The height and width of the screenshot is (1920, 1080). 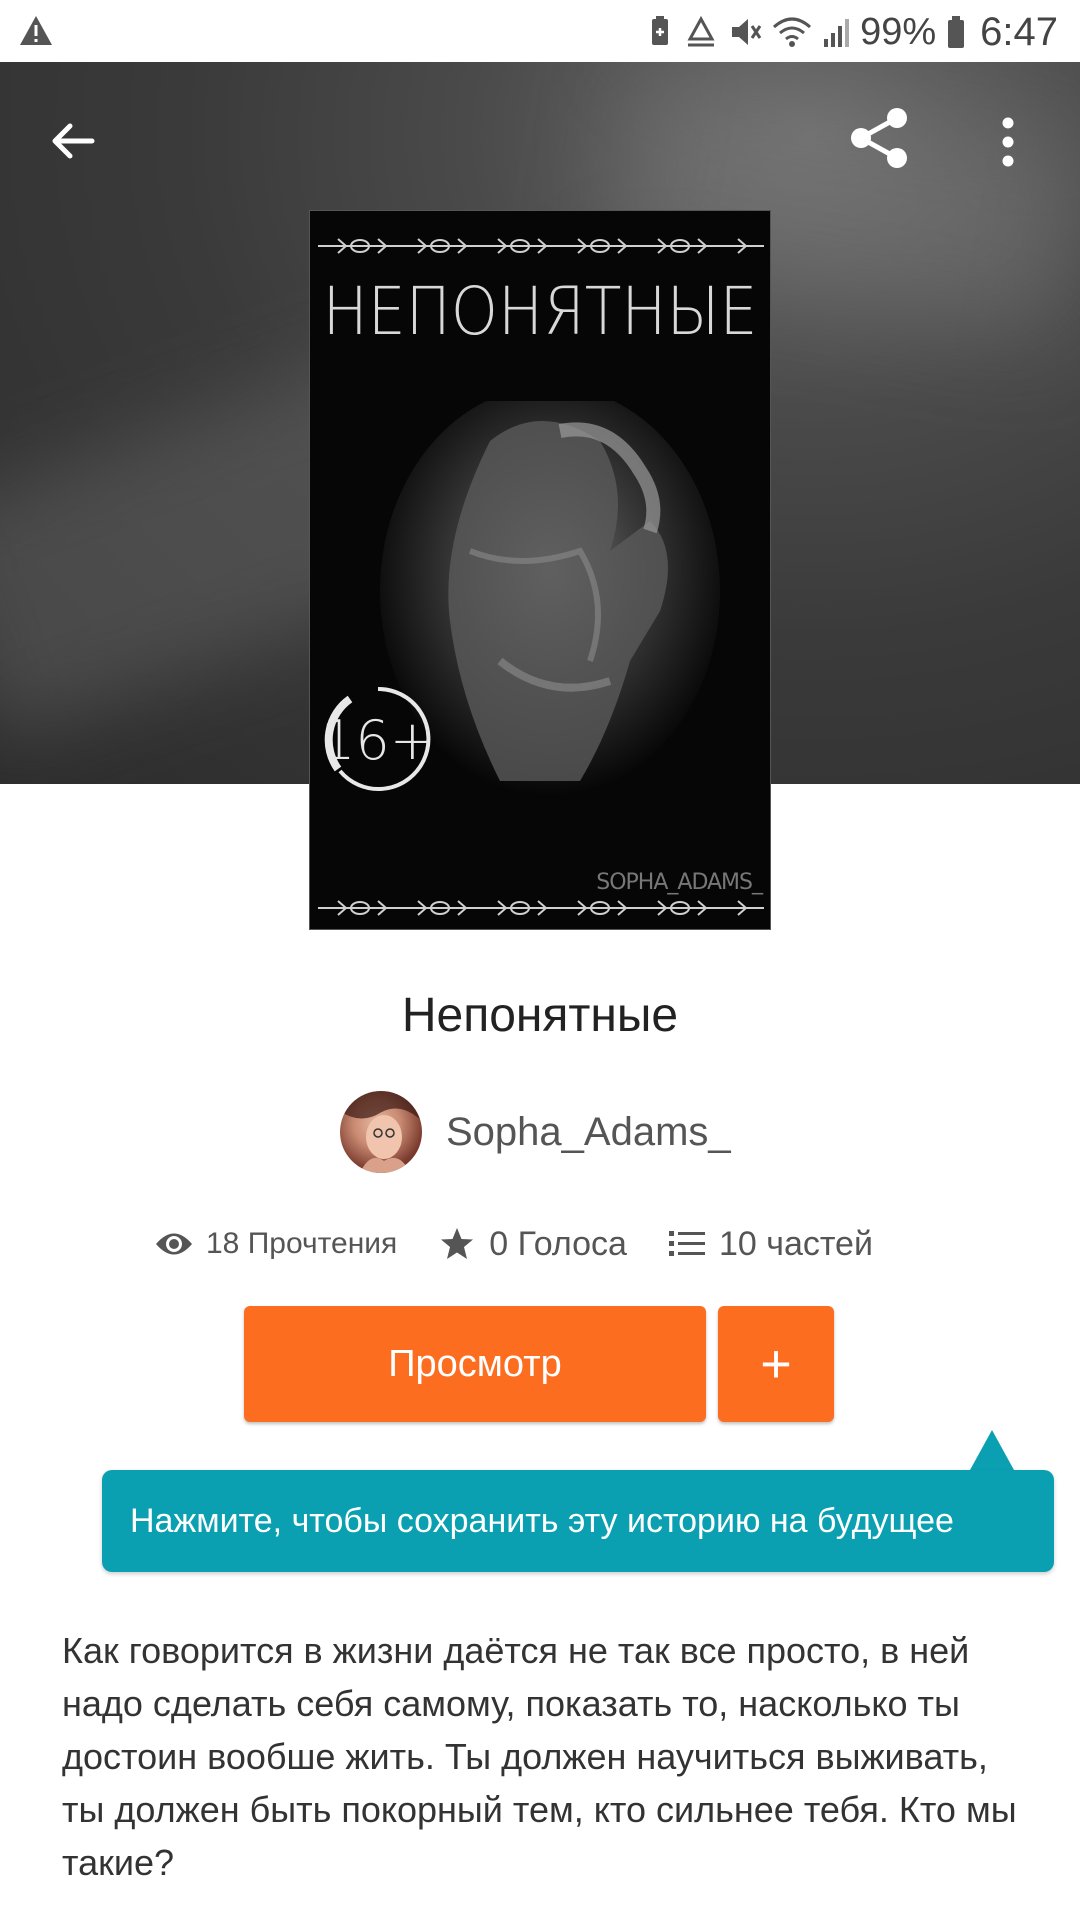 What do you see at coordinates (174, 1244) in the screenshot?
I see `eye-icon` at bounding box center [174, 1244].